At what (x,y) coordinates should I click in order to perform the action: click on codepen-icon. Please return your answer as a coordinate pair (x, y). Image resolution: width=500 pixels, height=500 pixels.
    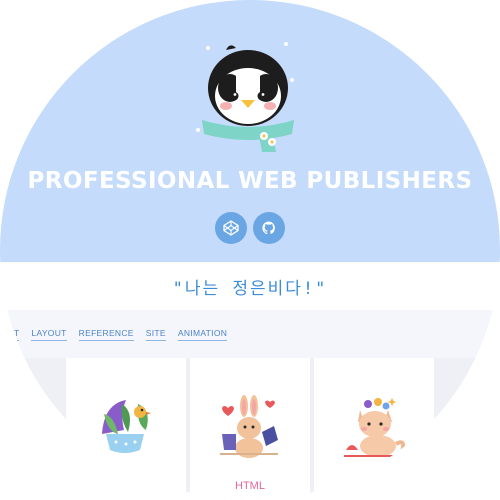
    Looking at the image, I should click on (231, 228).